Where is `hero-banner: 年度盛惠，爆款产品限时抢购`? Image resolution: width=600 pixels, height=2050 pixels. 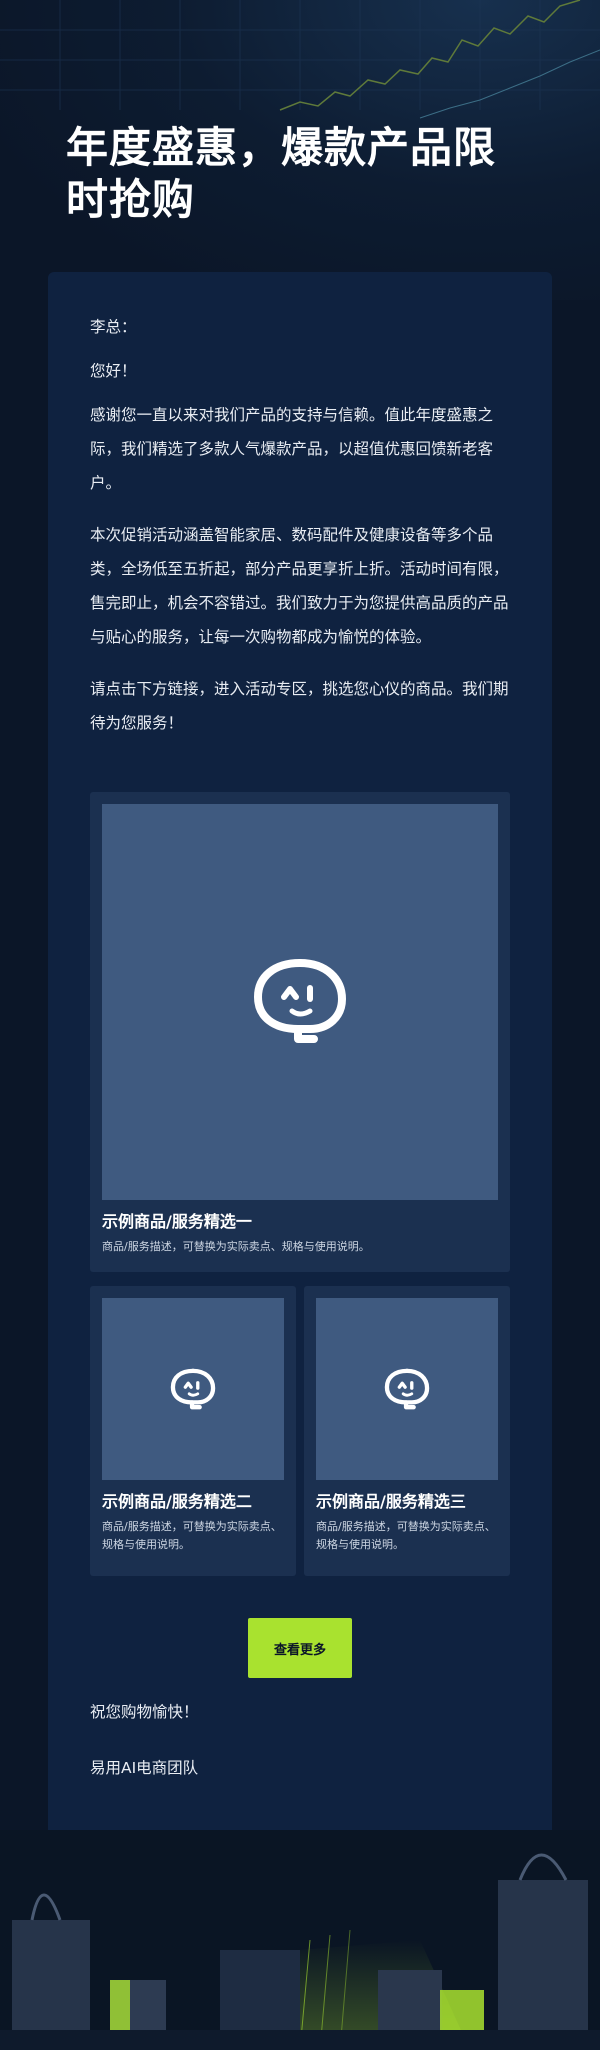
hero-banner: 年度盛惠，爆款产品限时抢购 is located at coordinates (300, 150).